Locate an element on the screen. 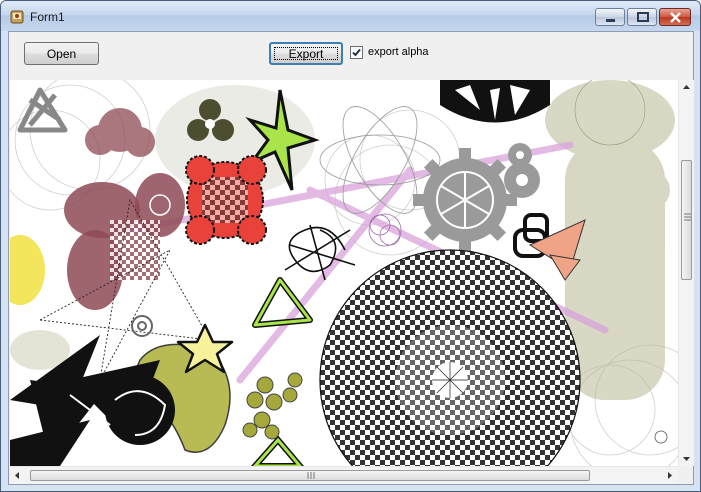 This screenshot has height=492, width=701. close-button is located at coordinates (675, 17).